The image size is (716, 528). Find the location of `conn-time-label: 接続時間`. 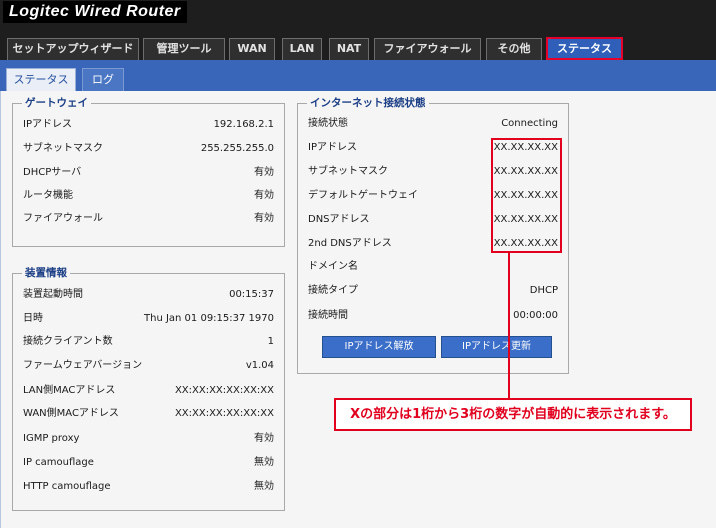

conn-time-label: 接続時間 is located at coordinates (328, 315).